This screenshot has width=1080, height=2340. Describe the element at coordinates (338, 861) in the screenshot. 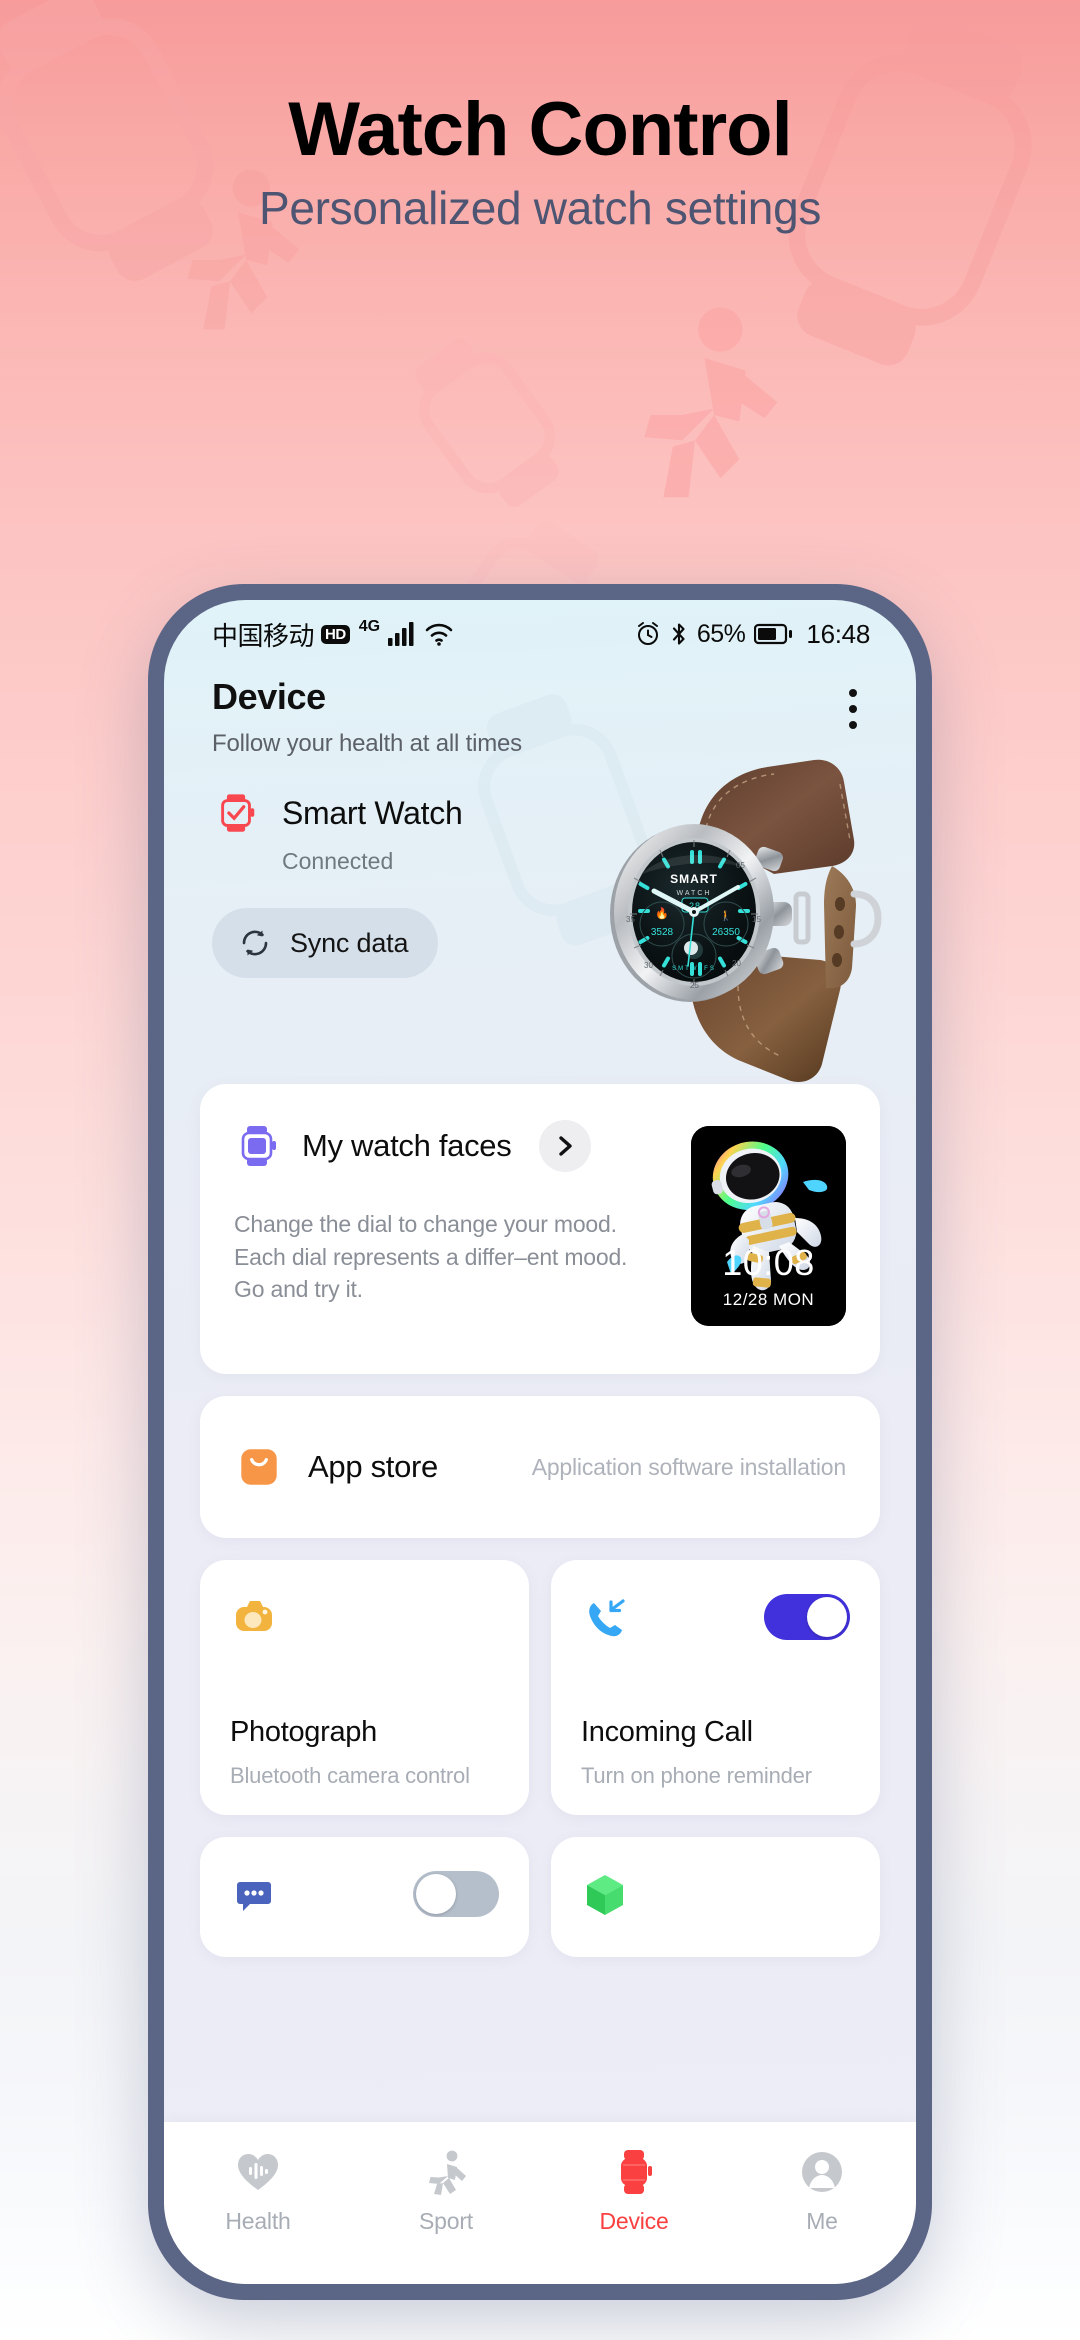

I see `device-connection-status: Connected` at that location.